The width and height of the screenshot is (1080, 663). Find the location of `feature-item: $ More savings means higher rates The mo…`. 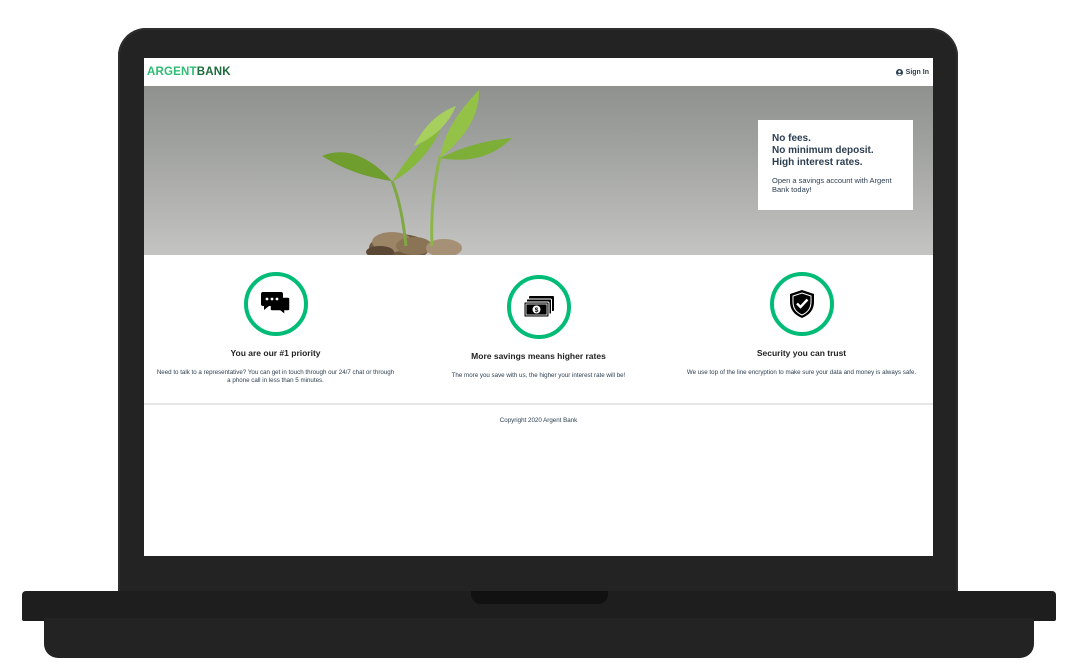

feature-item: $ More savings means higher rates The mo… is located at coordinates (538, 330).